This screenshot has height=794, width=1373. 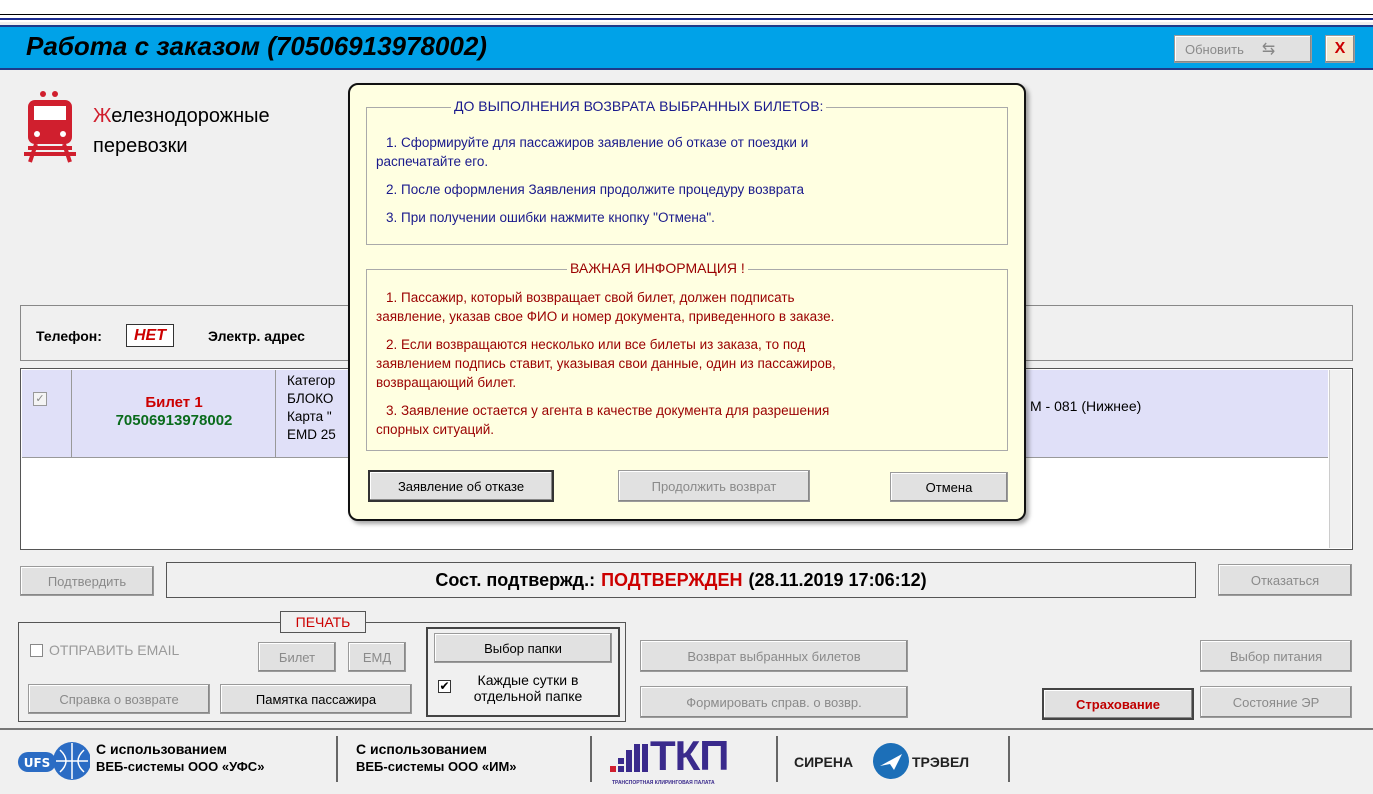 What do you see at coordinates (256, 46) in the screenshot?
I see `window-title: Работа с заказом (70506913978002)` at bounding box center [256, 46].